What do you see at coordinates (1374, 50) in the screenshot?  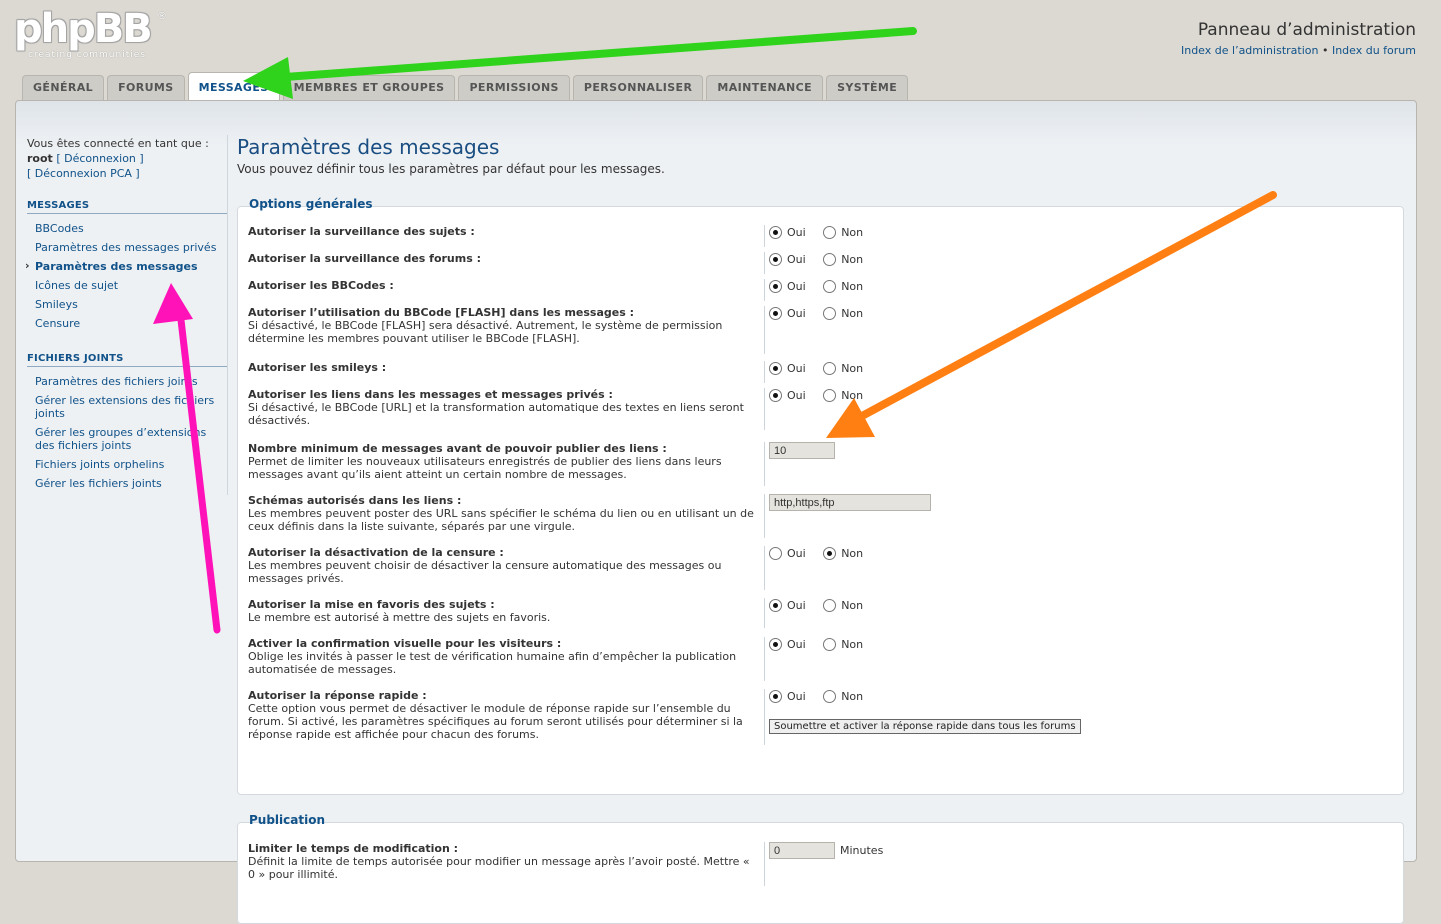 I see `forum-index-link: Index du forum` at bounding box center [1374, 50].